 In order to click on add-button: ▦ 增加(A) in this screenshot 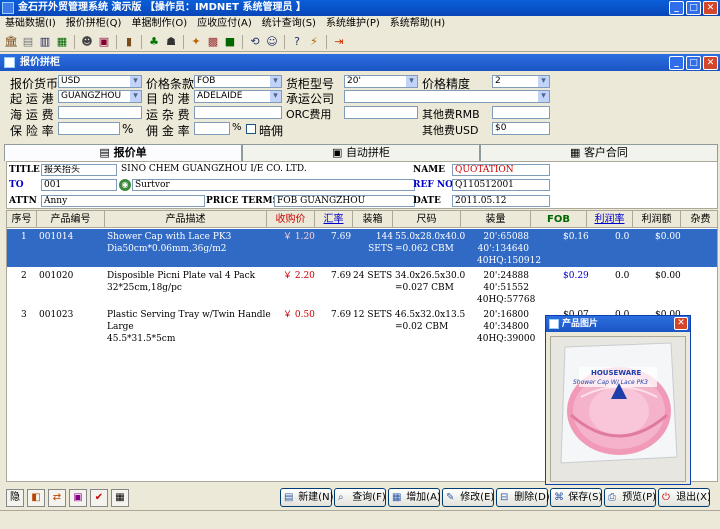, I will do `click(414, 497)`.